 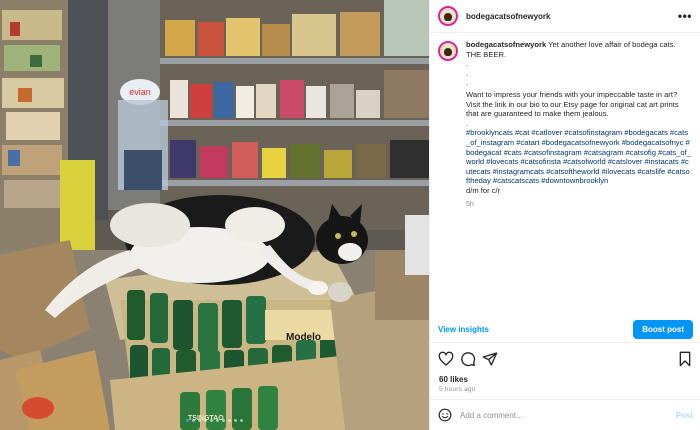 What do you see at coordinates (490, 359) in the screenshot?
I see `share-icon` at bounding box center [490, 359].